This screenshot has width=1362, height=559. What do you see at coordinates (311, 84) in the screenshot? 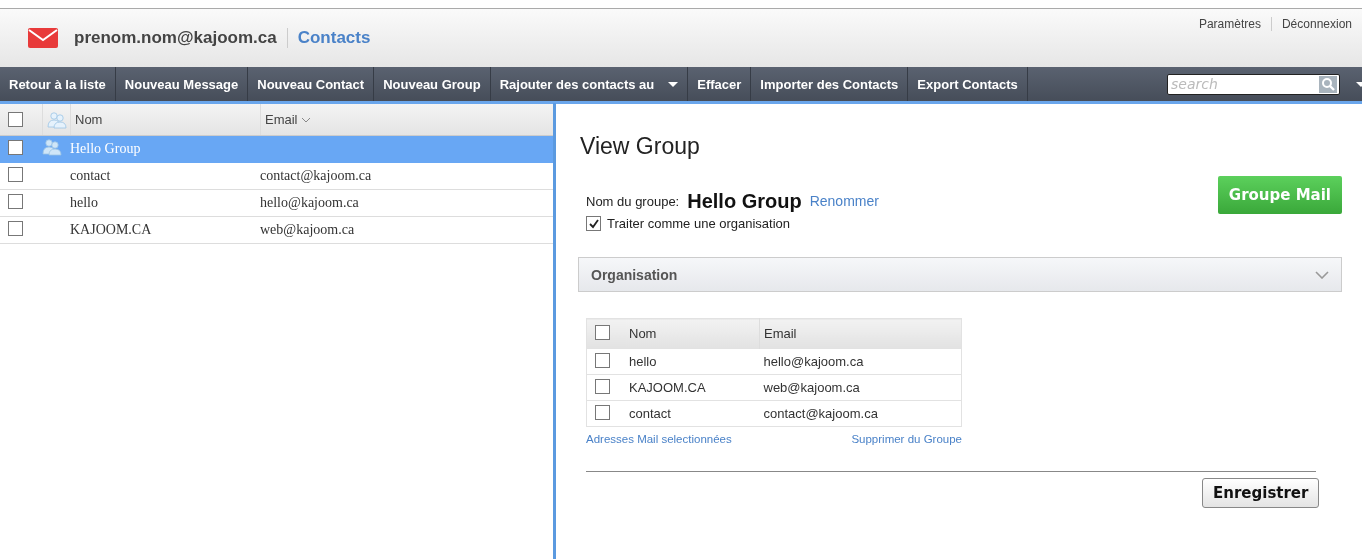
I see `toolbar-button: Nouveau Contact` at bounding box center [311, 84].